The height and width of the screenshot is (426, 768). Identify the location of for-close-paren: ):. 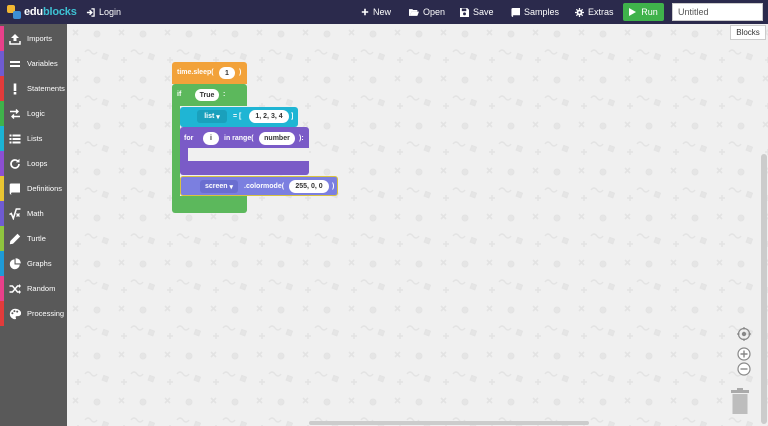
(301, 138).